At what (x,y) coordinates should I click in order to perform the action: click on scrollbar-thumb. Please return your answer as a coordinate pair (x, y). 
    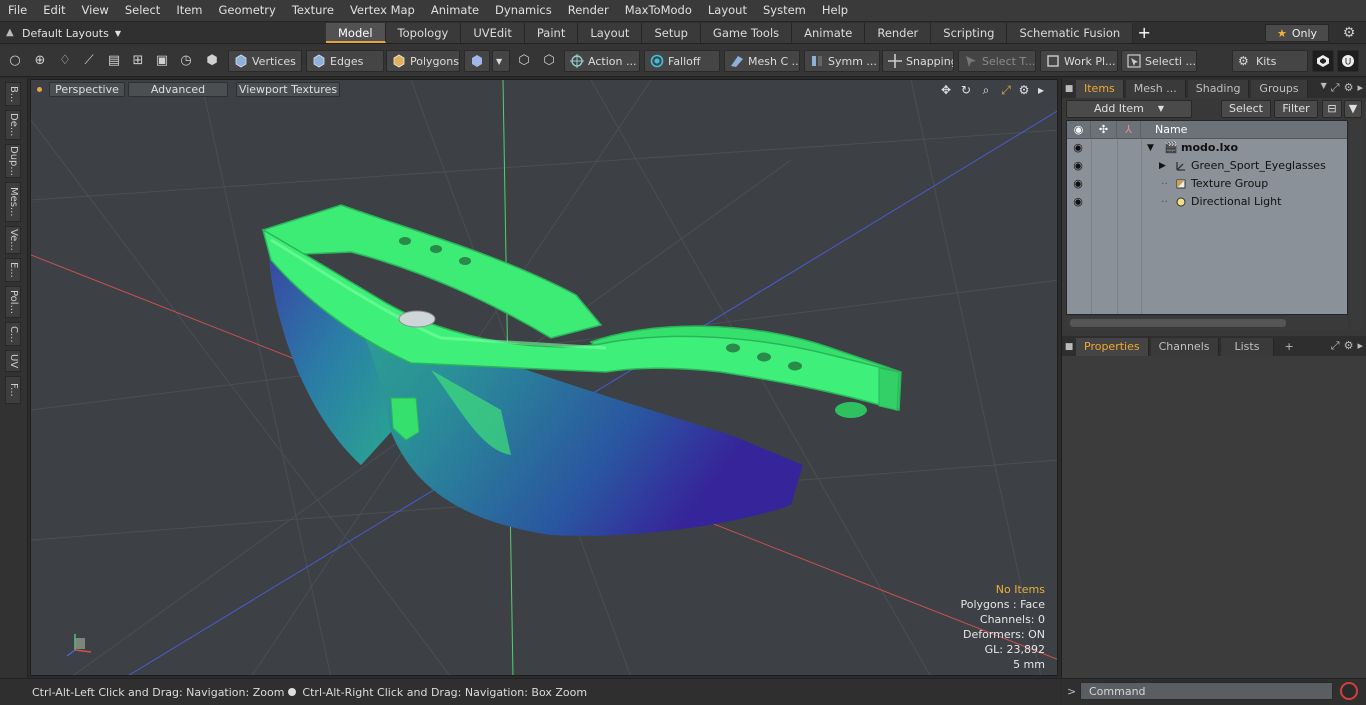
    Looking at the image, I should click on (1178, 323).